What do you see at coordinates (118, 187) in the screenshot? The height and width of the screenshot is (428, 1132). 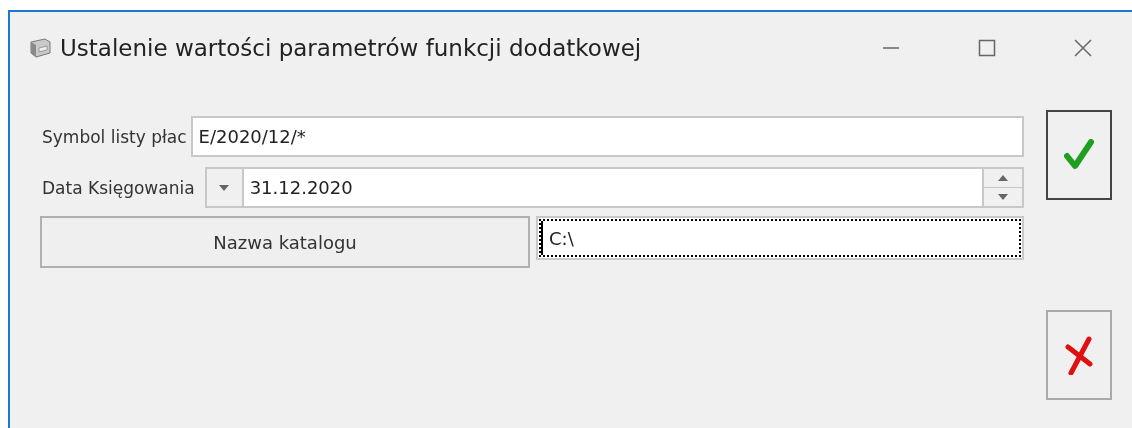 I see `field-label: Data Księgowania` at bounding box center [118, 187].